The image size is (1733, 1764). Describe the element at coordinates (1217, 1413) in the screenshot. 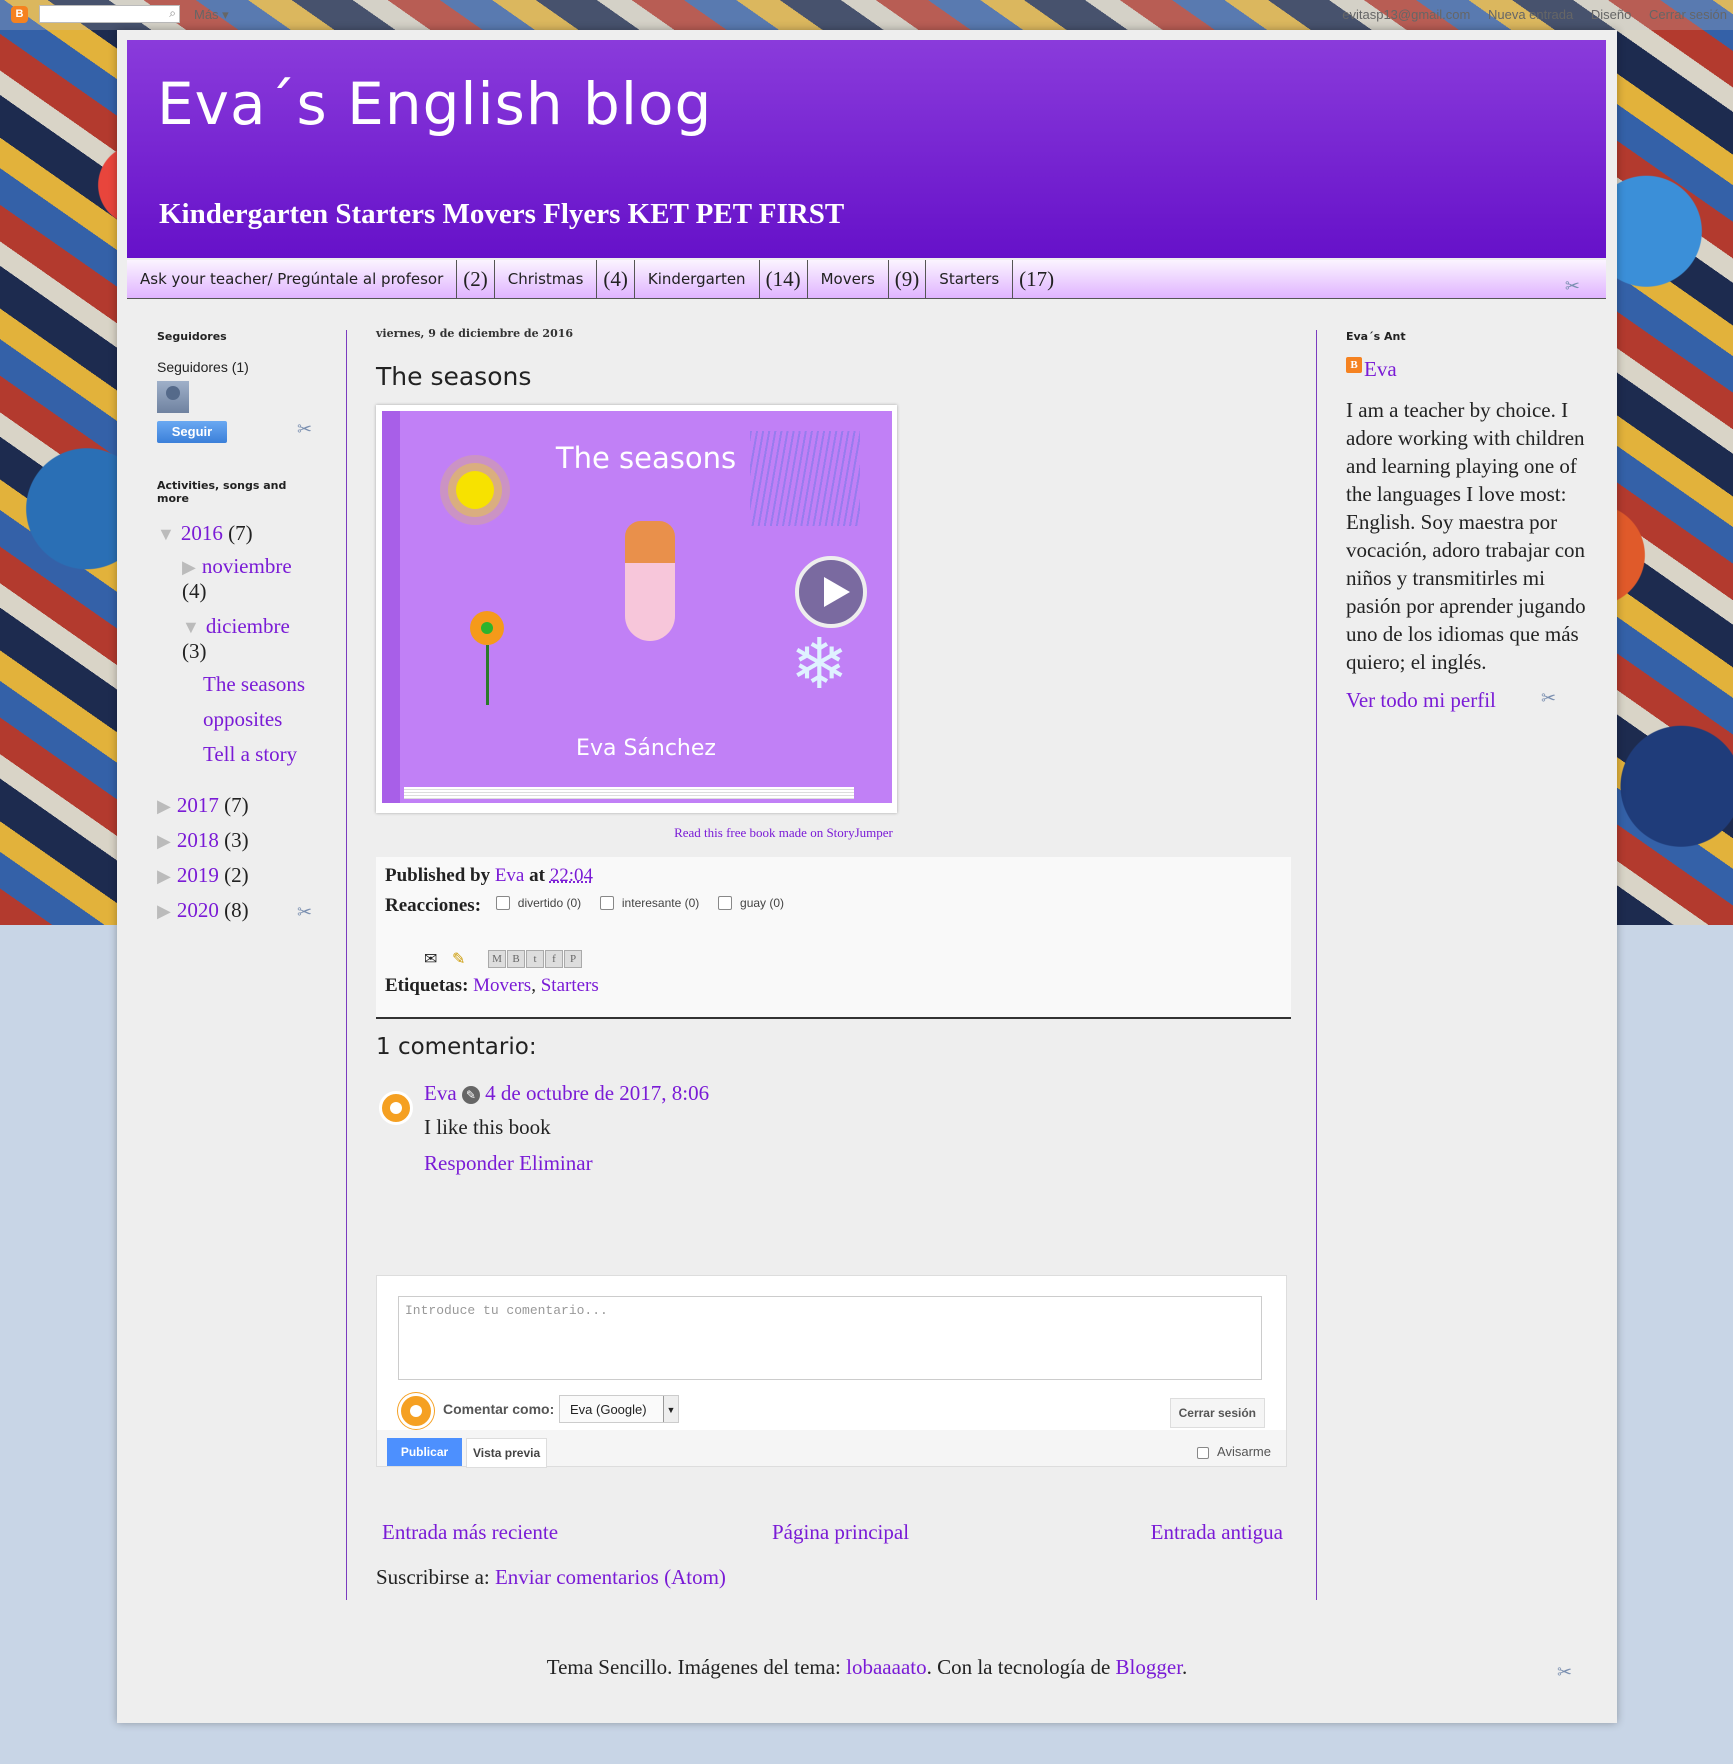

I see `logout-button: Cerrar sesión` at that location.